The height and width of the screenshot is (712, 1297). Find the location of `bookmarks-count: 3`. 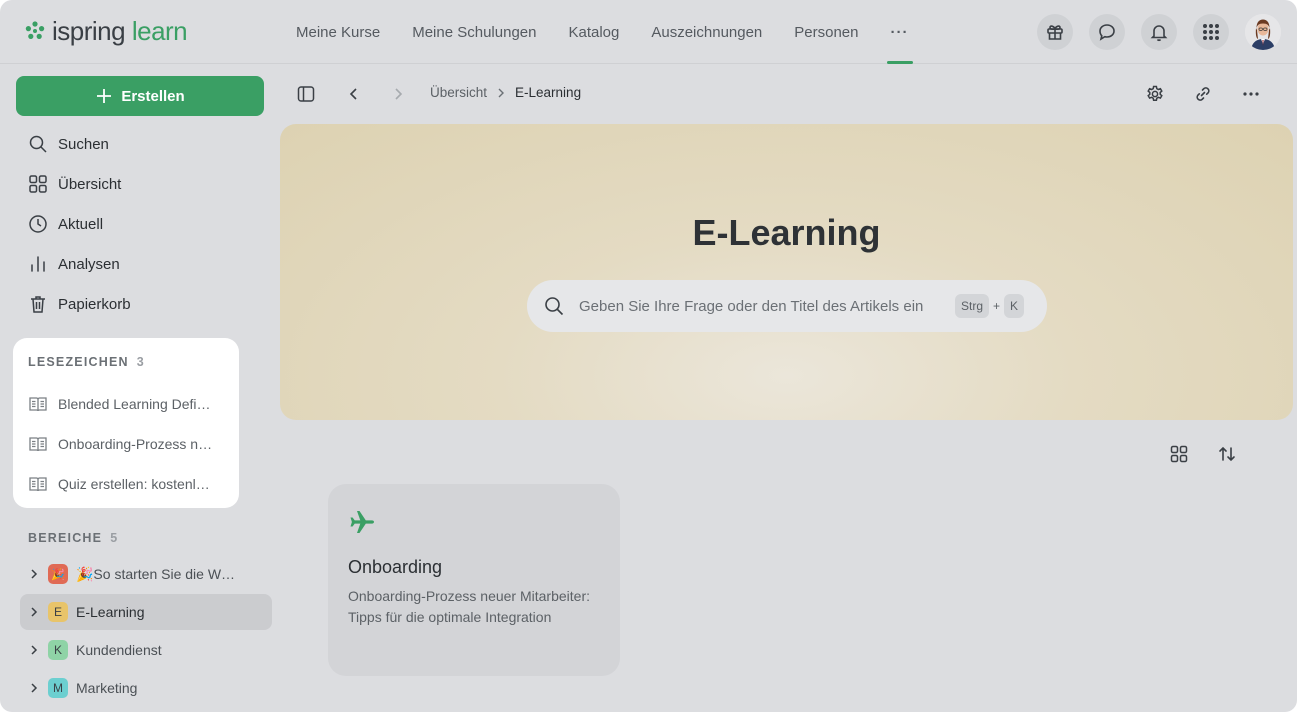

bookmarks-count: 3 is located at coordinates (140, 362).